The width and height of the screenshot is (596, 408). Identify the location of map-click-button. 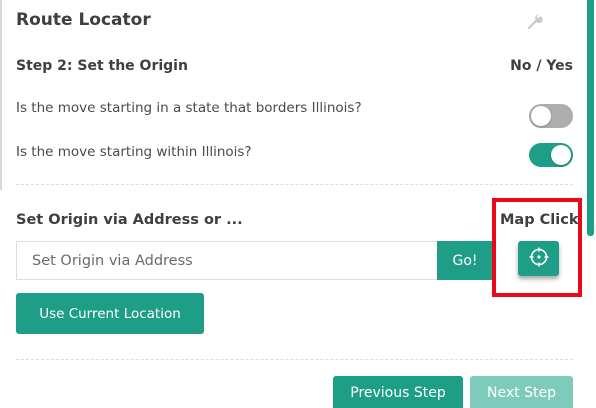
(538, 258).